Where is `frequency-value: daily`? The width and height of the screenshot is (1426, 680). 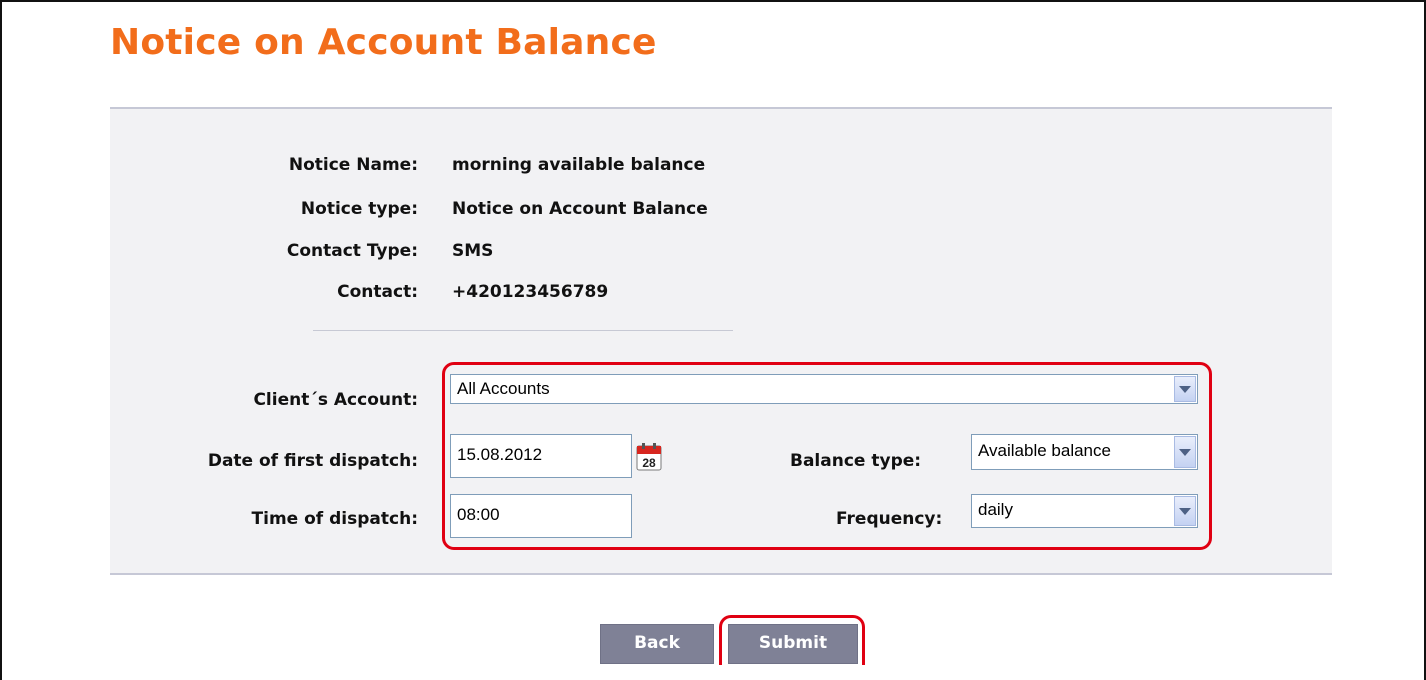
frequency-value: daily is located at coordinates (995, 509).